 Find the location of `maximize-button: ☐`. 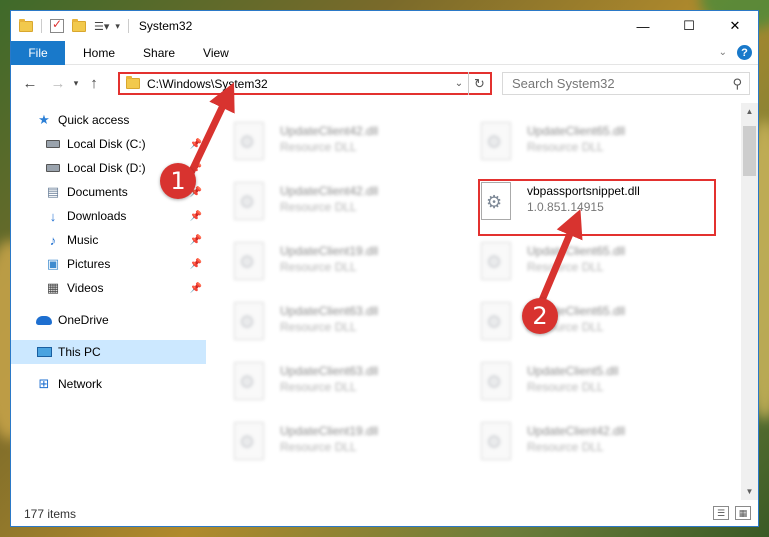

maximize-button: ☐ is located at coordinates (689, 26).